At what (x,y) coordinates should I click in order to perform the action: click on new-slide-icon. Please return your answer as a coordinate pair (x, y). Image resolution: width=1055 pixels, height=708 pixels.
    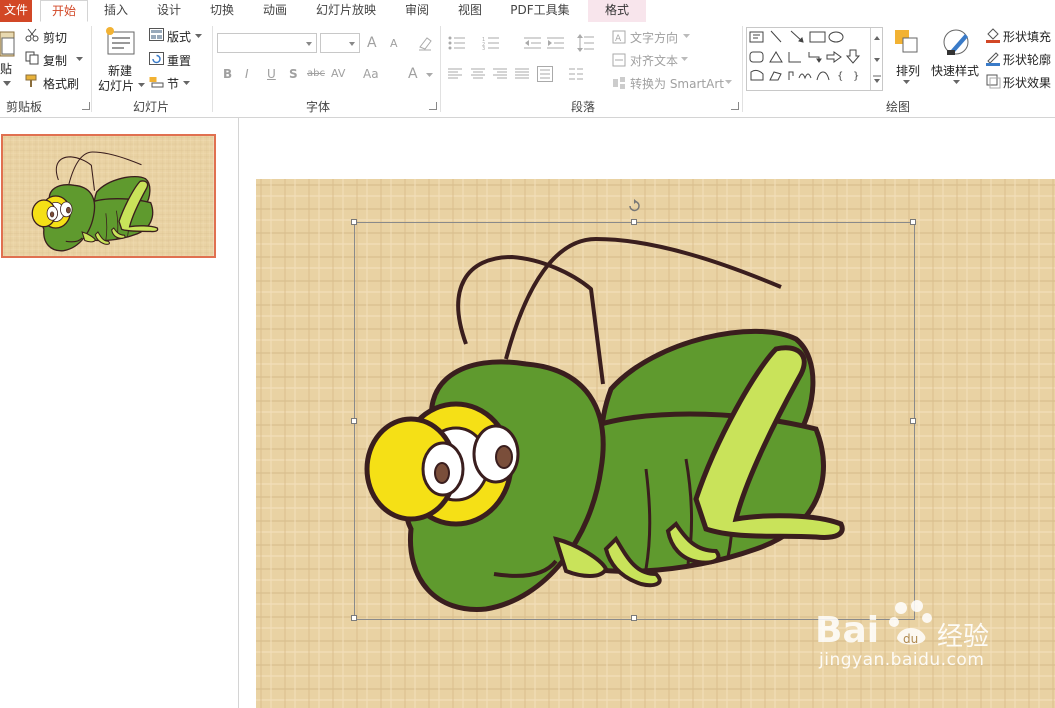
    Looking at the image, I should click on (120, 42).